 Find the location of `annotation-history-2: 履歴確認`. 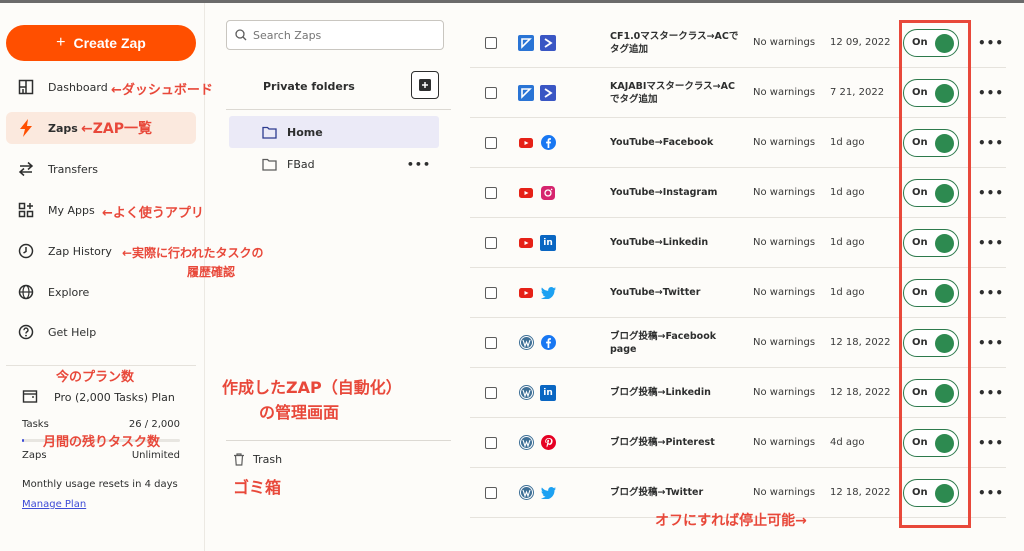

annotation-history-2: 履歴確認 is located at coordinates (211, 272).